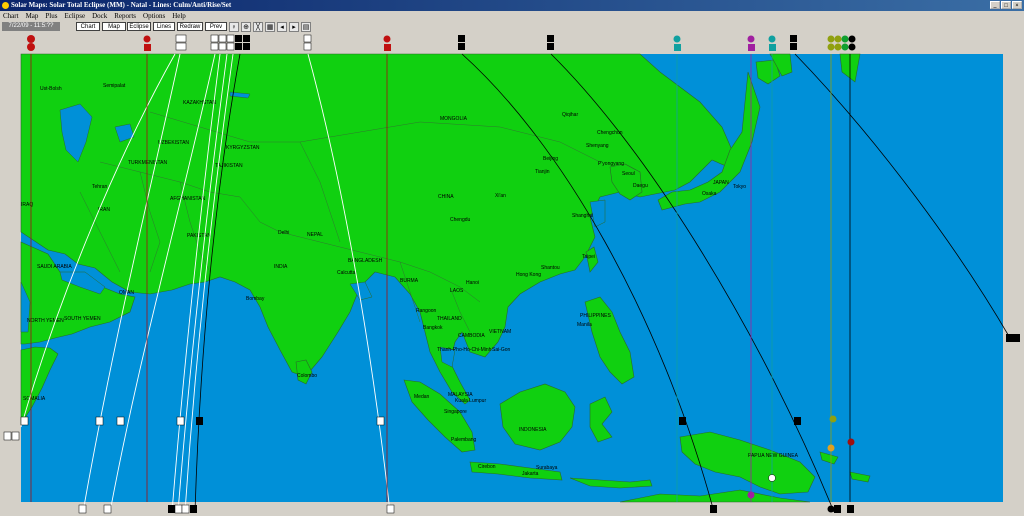 This screenshot has height=516, width=1024. What do you see at coordinates (995, 5) in the screenshot?
I see `minimize-button: _` at bounding box center [995, 5].